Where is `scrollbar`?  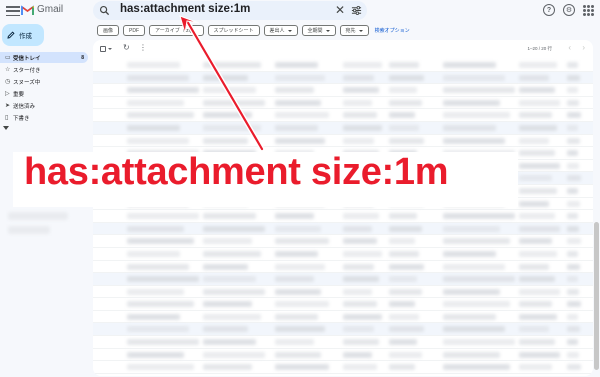 scrollbar is located at coordinates (596, 296).